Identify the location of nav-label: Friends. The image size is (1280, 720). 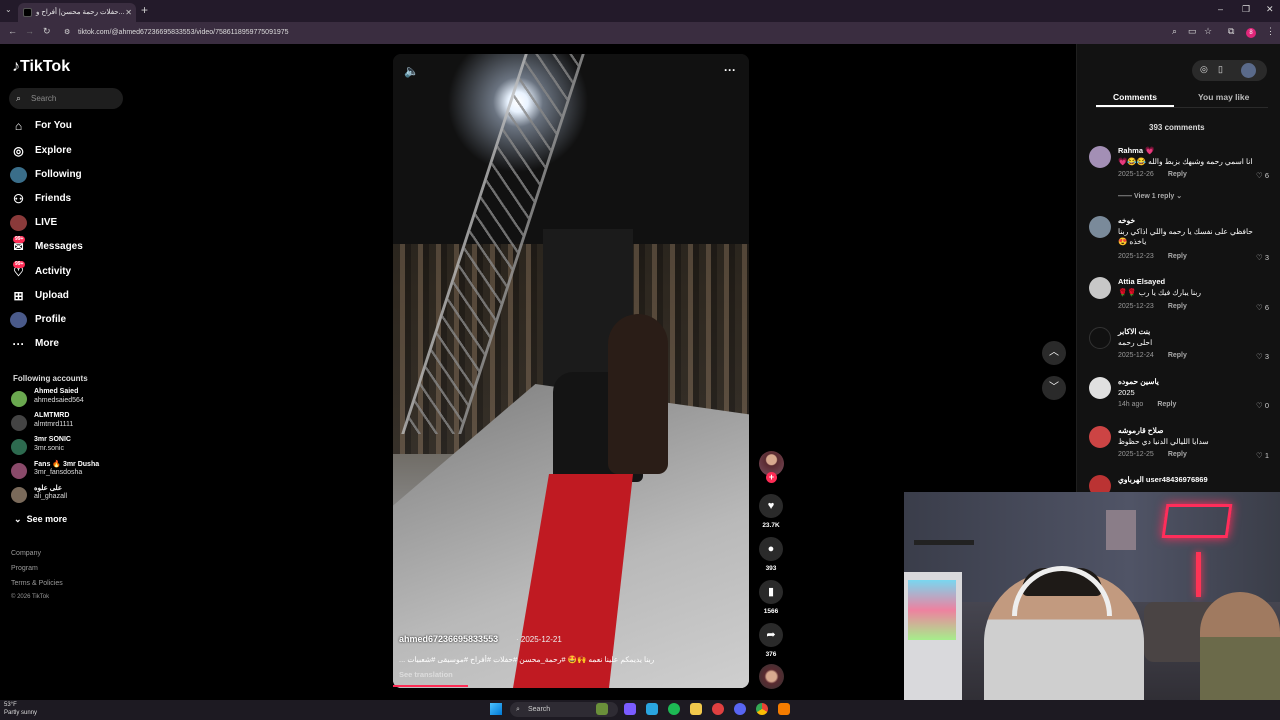
(53, 198).